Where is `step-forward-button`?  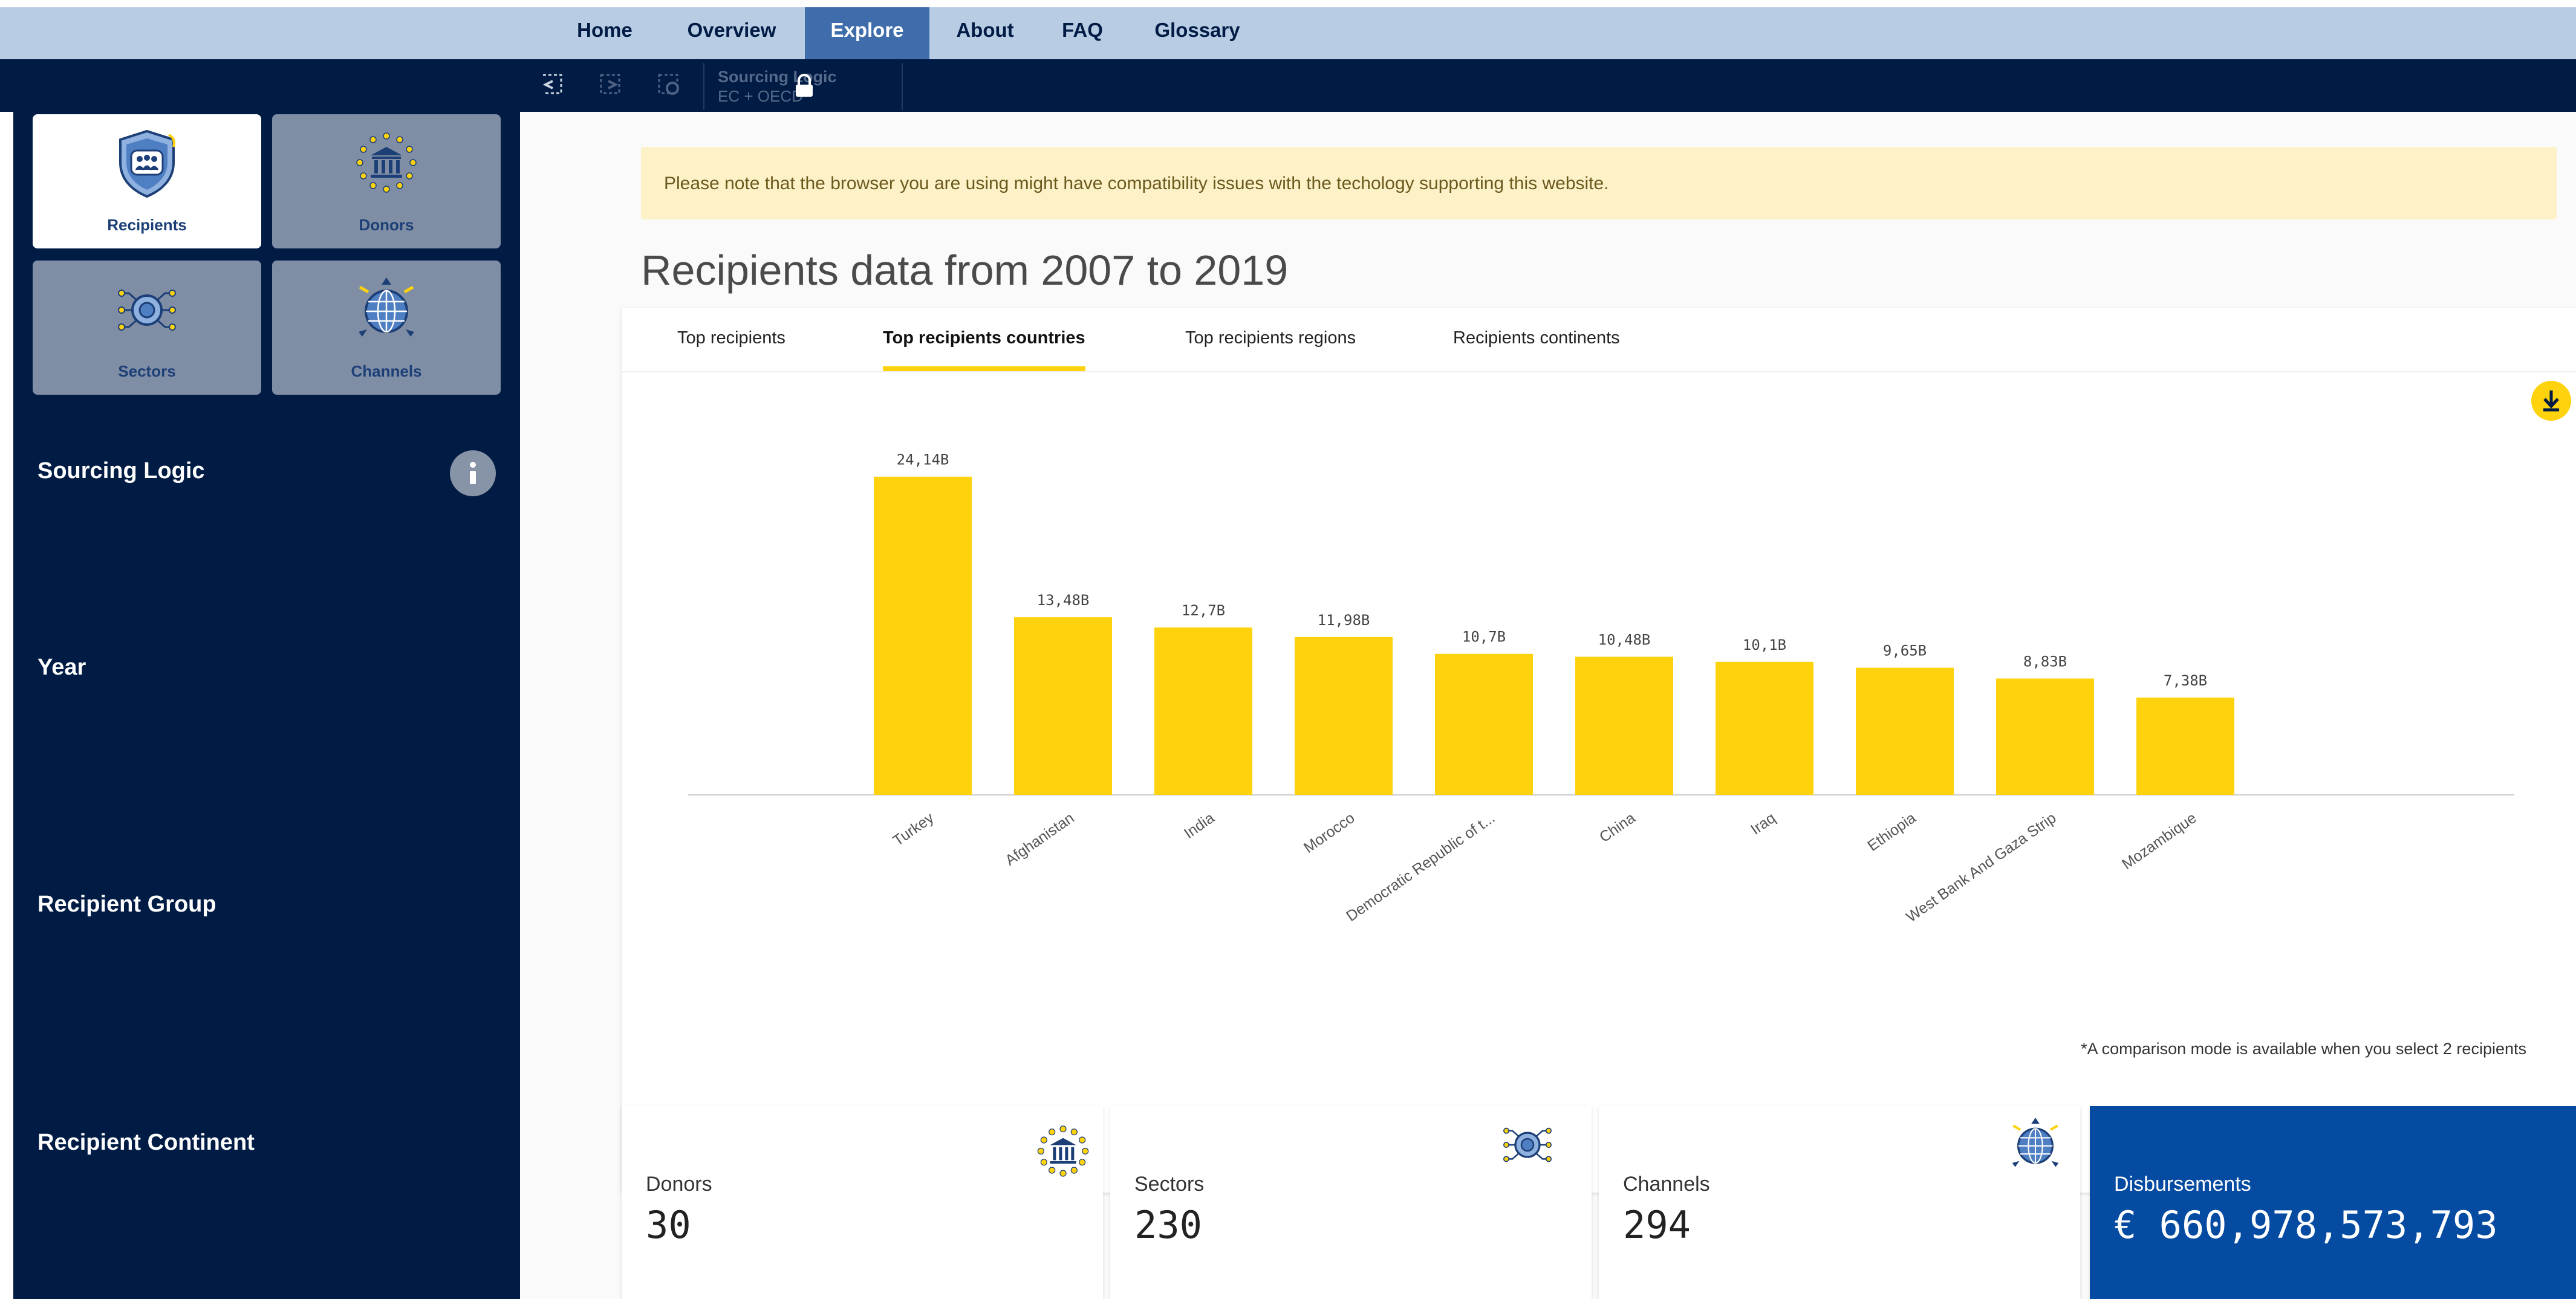 step-forward-button is located at coordinates (611, 84).